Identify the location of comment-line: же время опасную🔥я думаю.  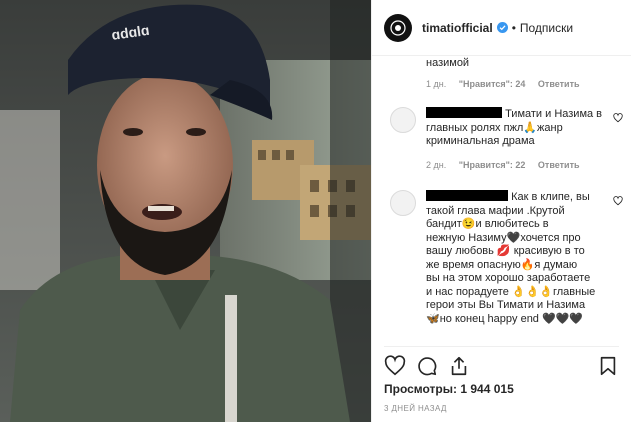
(502, 264).